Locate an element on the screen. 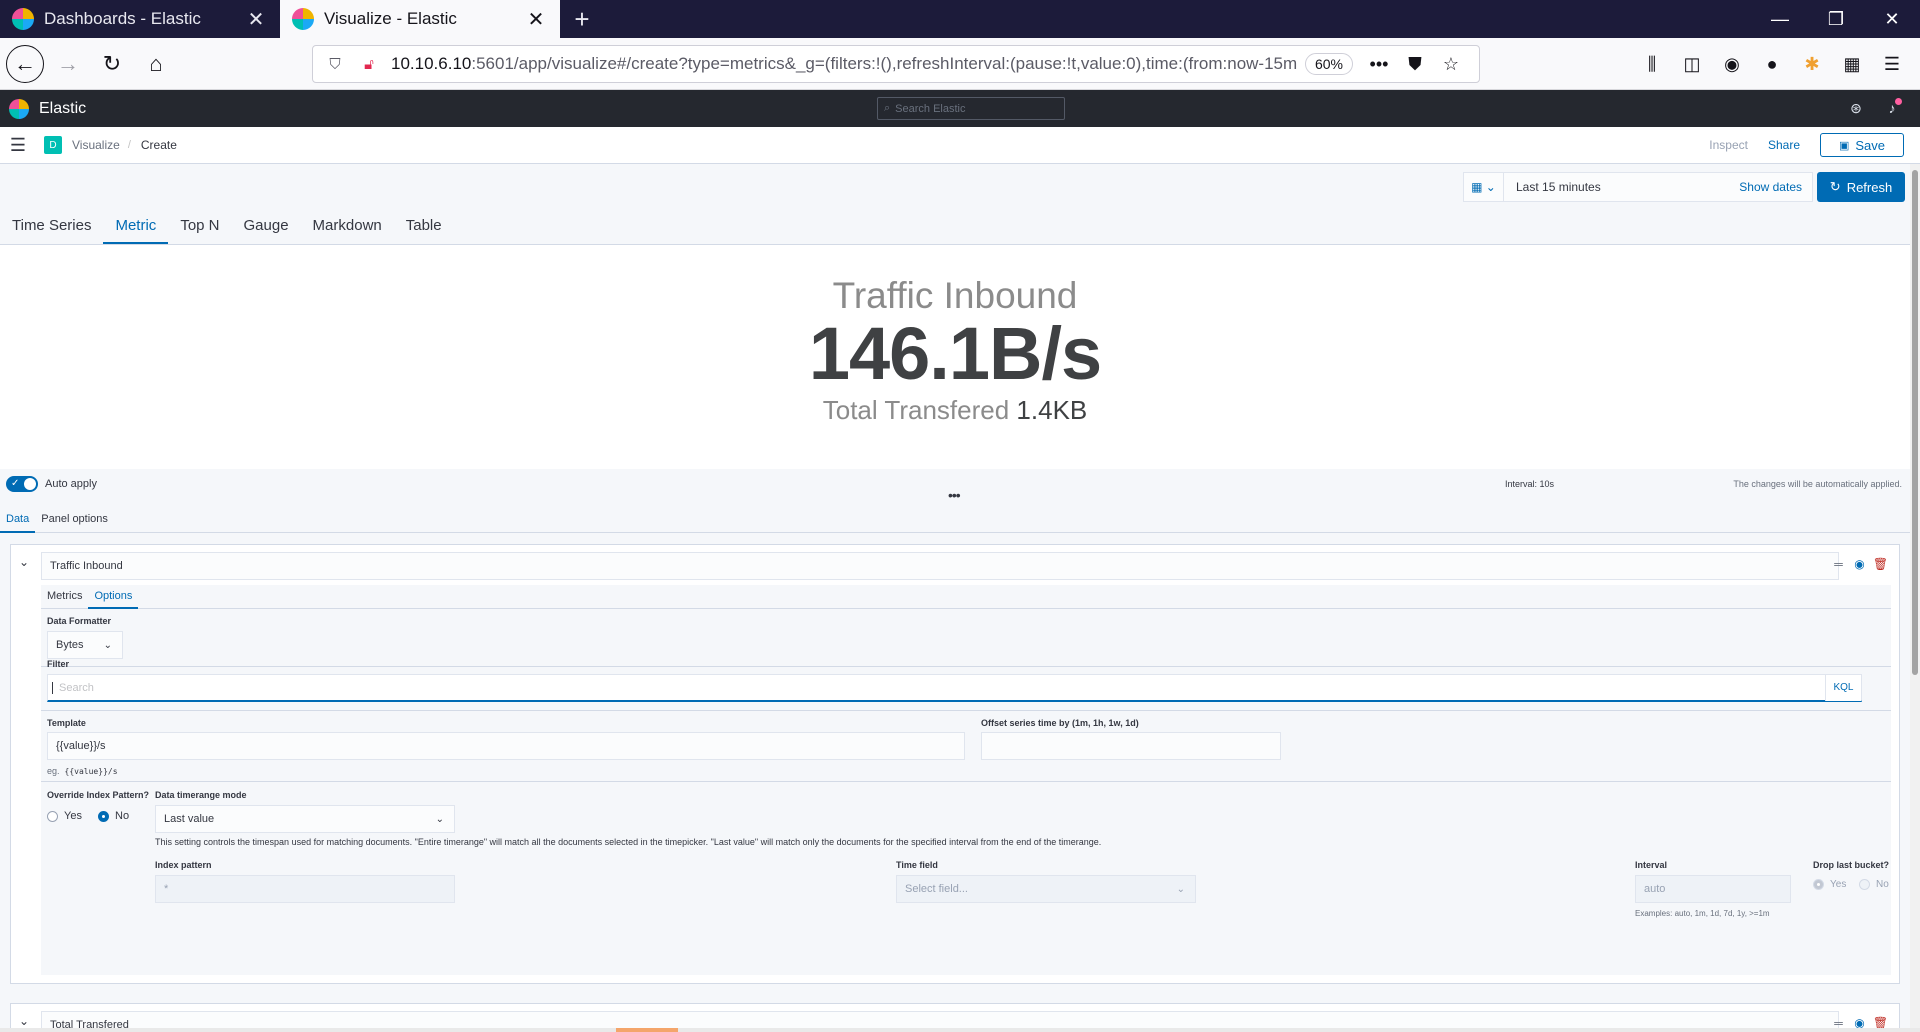 The width and height of the screenshot is (1920, 1032). tab-metric: Metric is located at coordinates (136, 230).